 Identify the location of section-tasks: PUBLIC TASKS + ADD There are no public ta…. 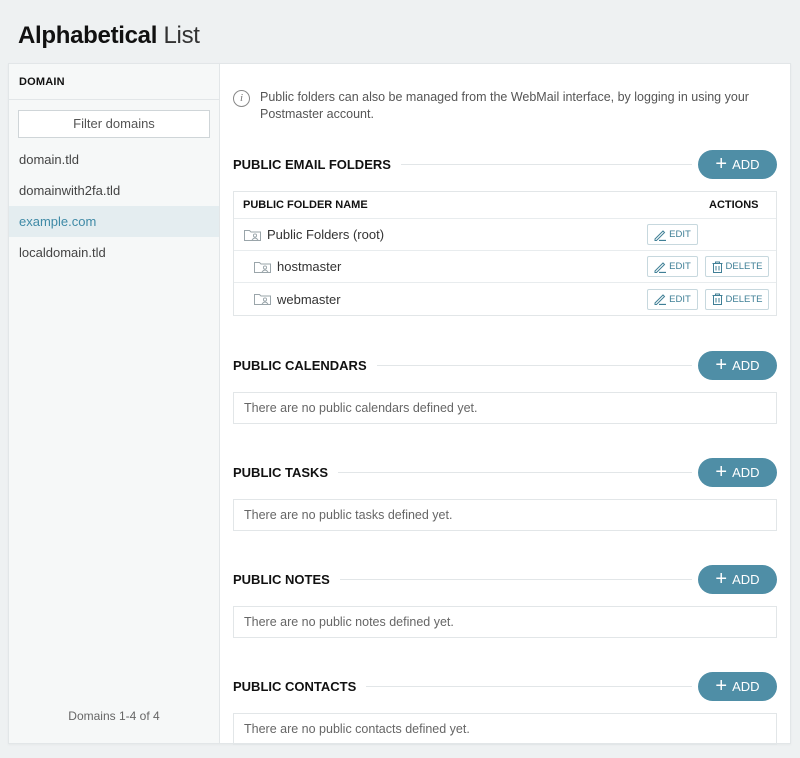
(505, 494).